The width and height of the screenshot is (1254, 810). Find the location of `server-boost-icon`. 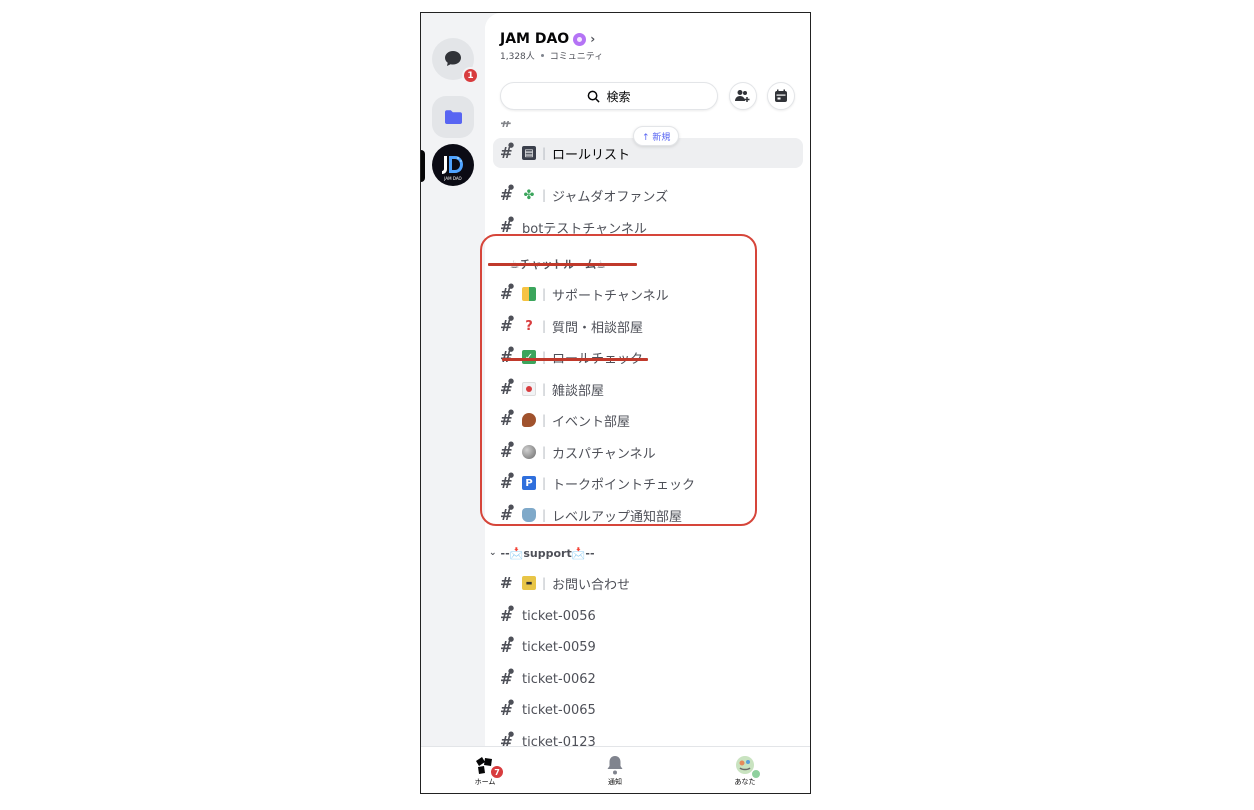

server-boost-icon is located at coordinates (580, 39).